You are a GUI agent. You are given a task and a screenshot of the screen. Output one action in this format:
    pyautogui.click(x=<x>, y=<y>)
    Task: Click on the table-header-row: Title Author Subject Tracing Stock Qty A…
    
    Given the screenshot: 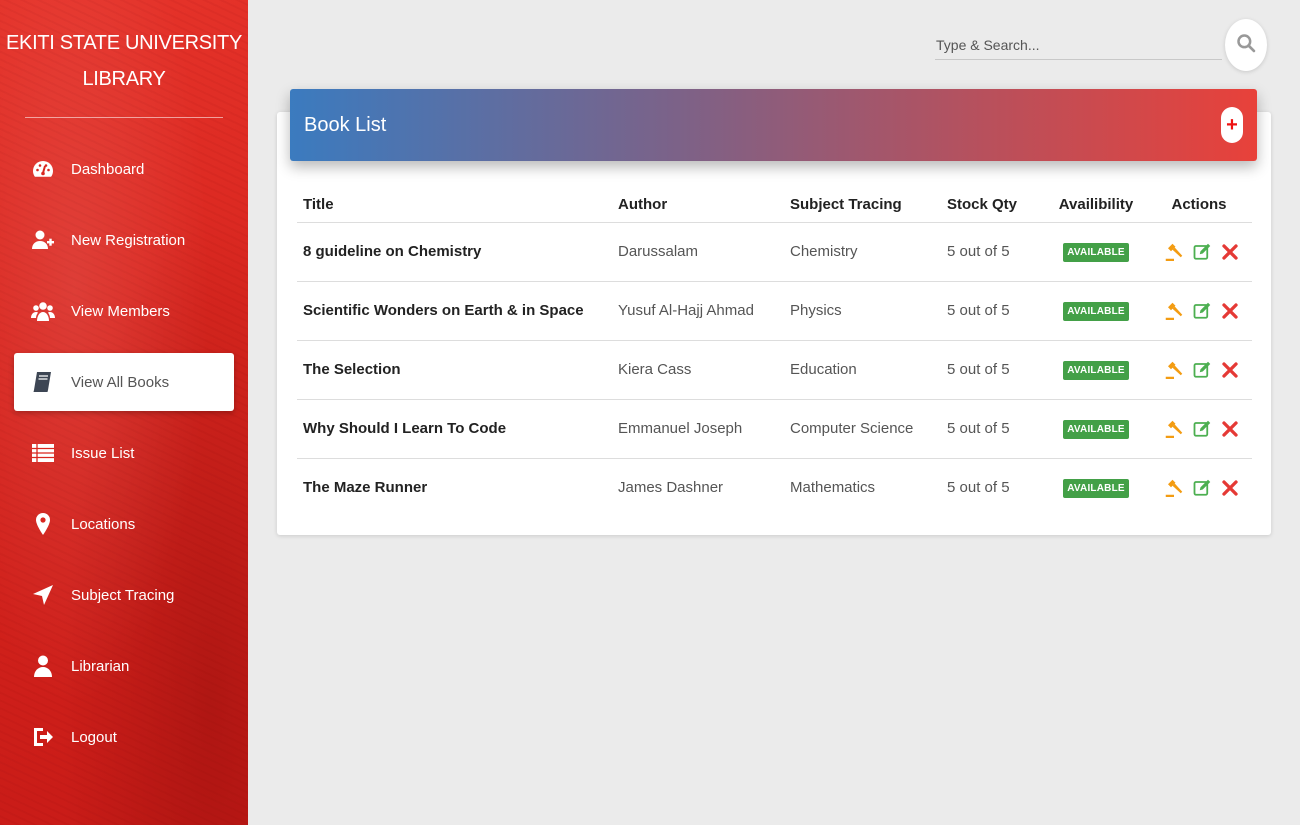 What is the action you would take?
    pyautogui.click(x=774, y=205)
    